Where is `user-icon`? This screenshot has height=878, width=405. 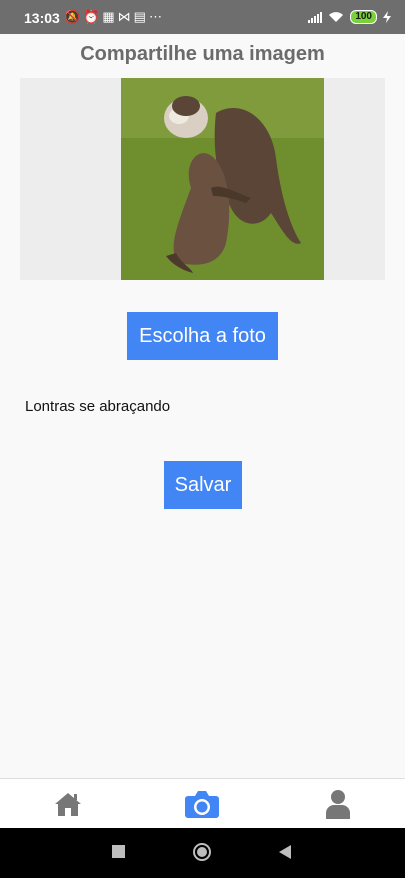 user-icon is located at coordinates (338, 804).